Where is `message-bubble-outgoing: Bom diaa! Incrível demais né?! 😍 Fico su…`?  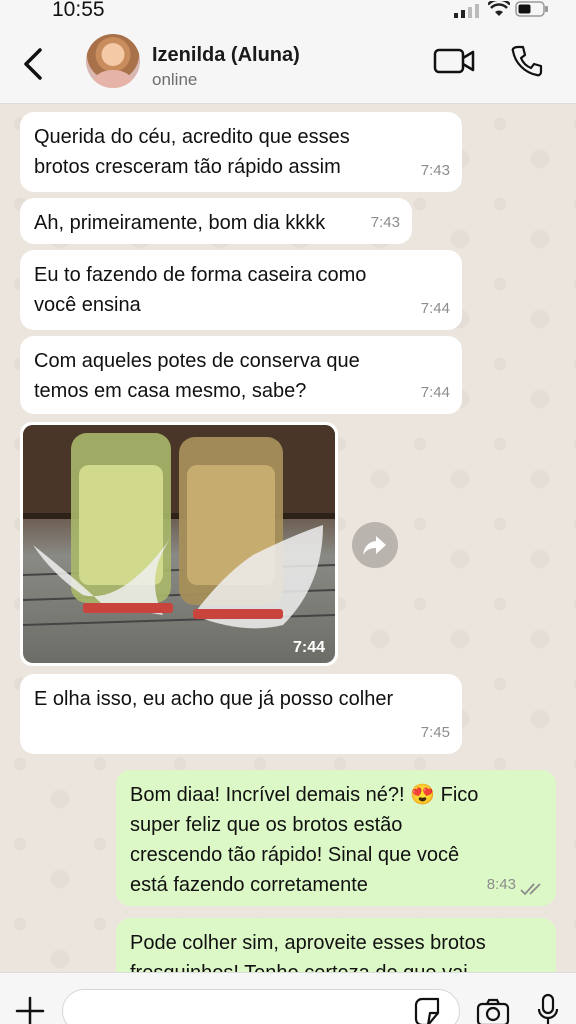
message-bubble-outgoing: Bom diaa! Incrível demais né?! 😍 Fico su… is located at coordinates (336, 838).